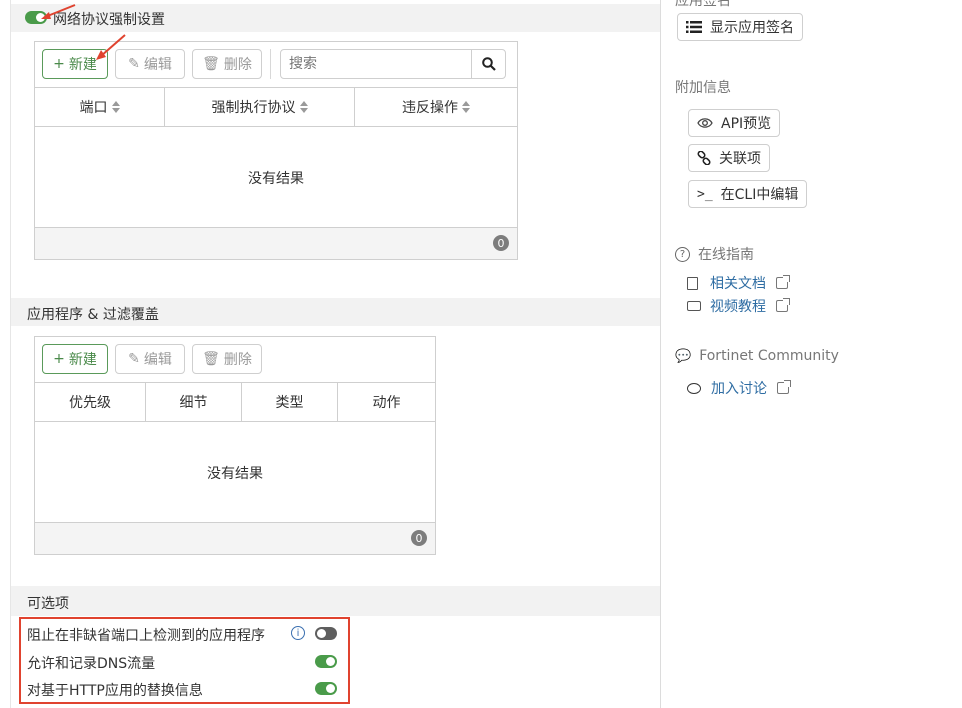 Image resolution: width=962 pixels, height=708 pixels. Describe the element at coordinates (705, 123) in the screenshot. I see `eye-icon` at that location.